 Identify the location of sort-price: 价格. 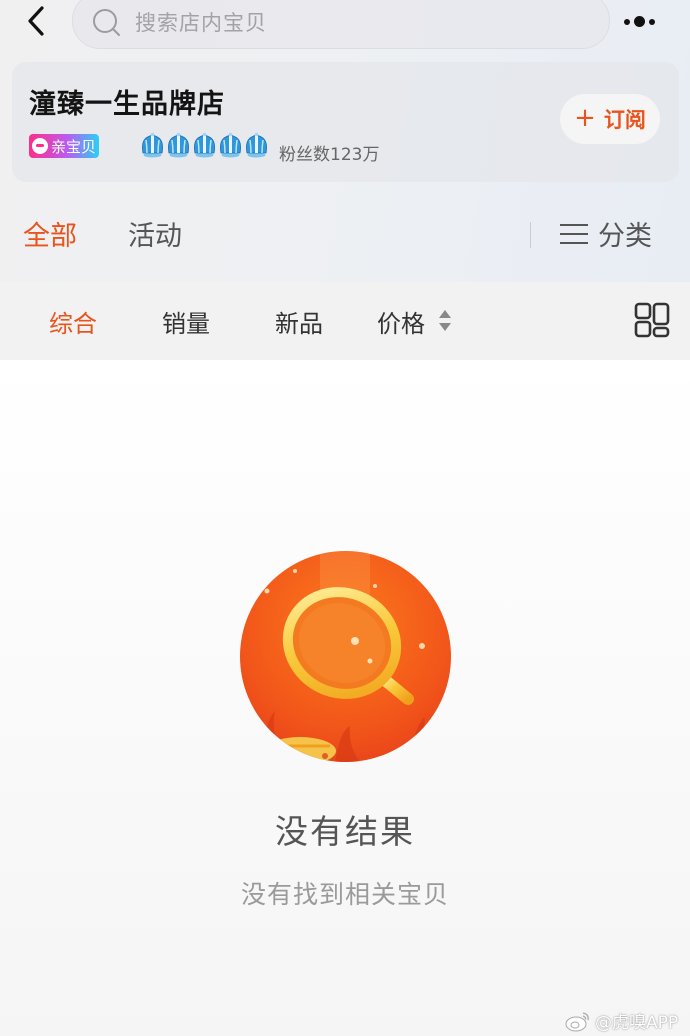
(401, 321).